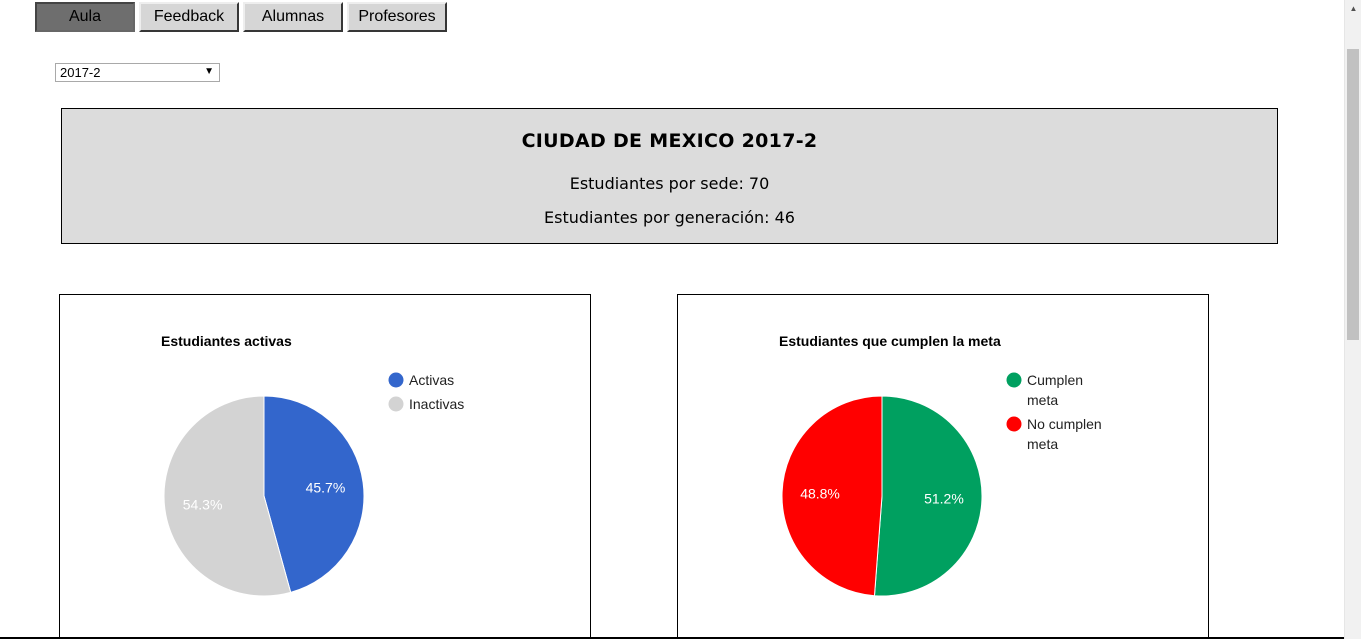 This screenshot has height=639, width=1361. I want to click on generation-select: 2017-2 ▼, so click(137, 72).